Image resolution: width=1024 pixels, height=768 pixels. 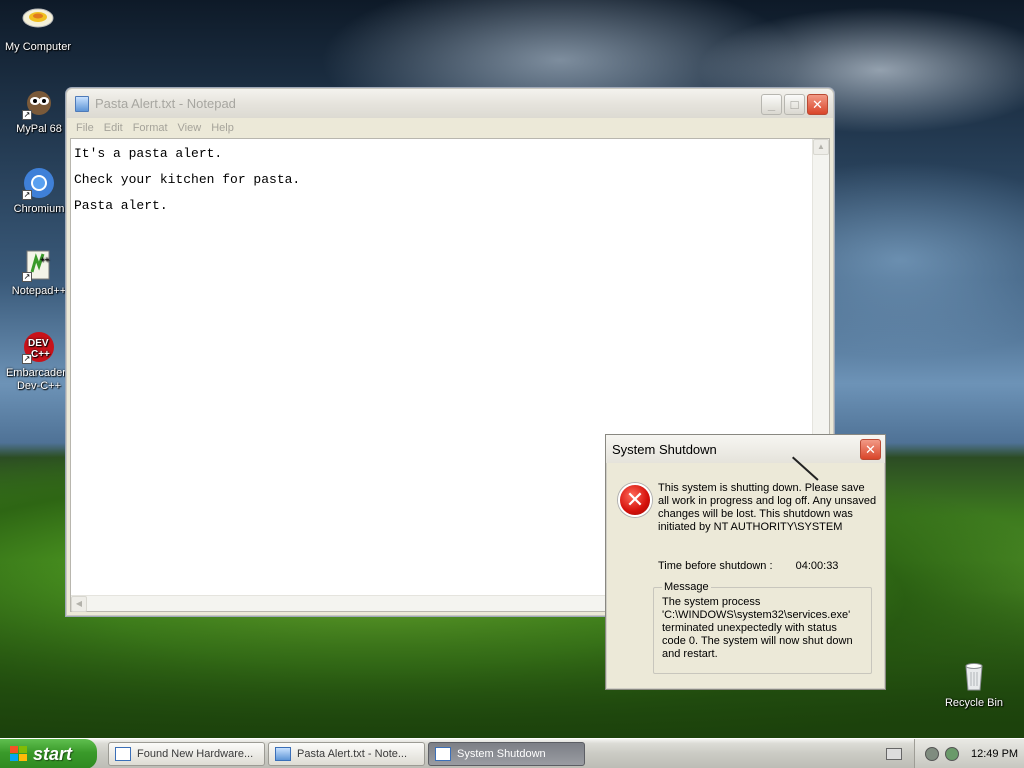 What do you see at coordinates (39, 183) in the screenshot?
I see `chromium-icon: ↗` at bounding box center [39, 183].